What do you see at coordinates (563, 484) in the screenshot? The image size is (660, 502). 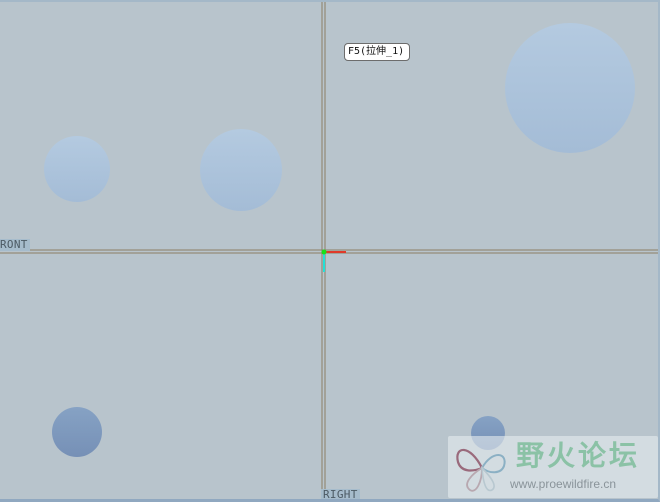 I see `watermark-url: www.proewildfire.cn` at bounding box center [563, 484].